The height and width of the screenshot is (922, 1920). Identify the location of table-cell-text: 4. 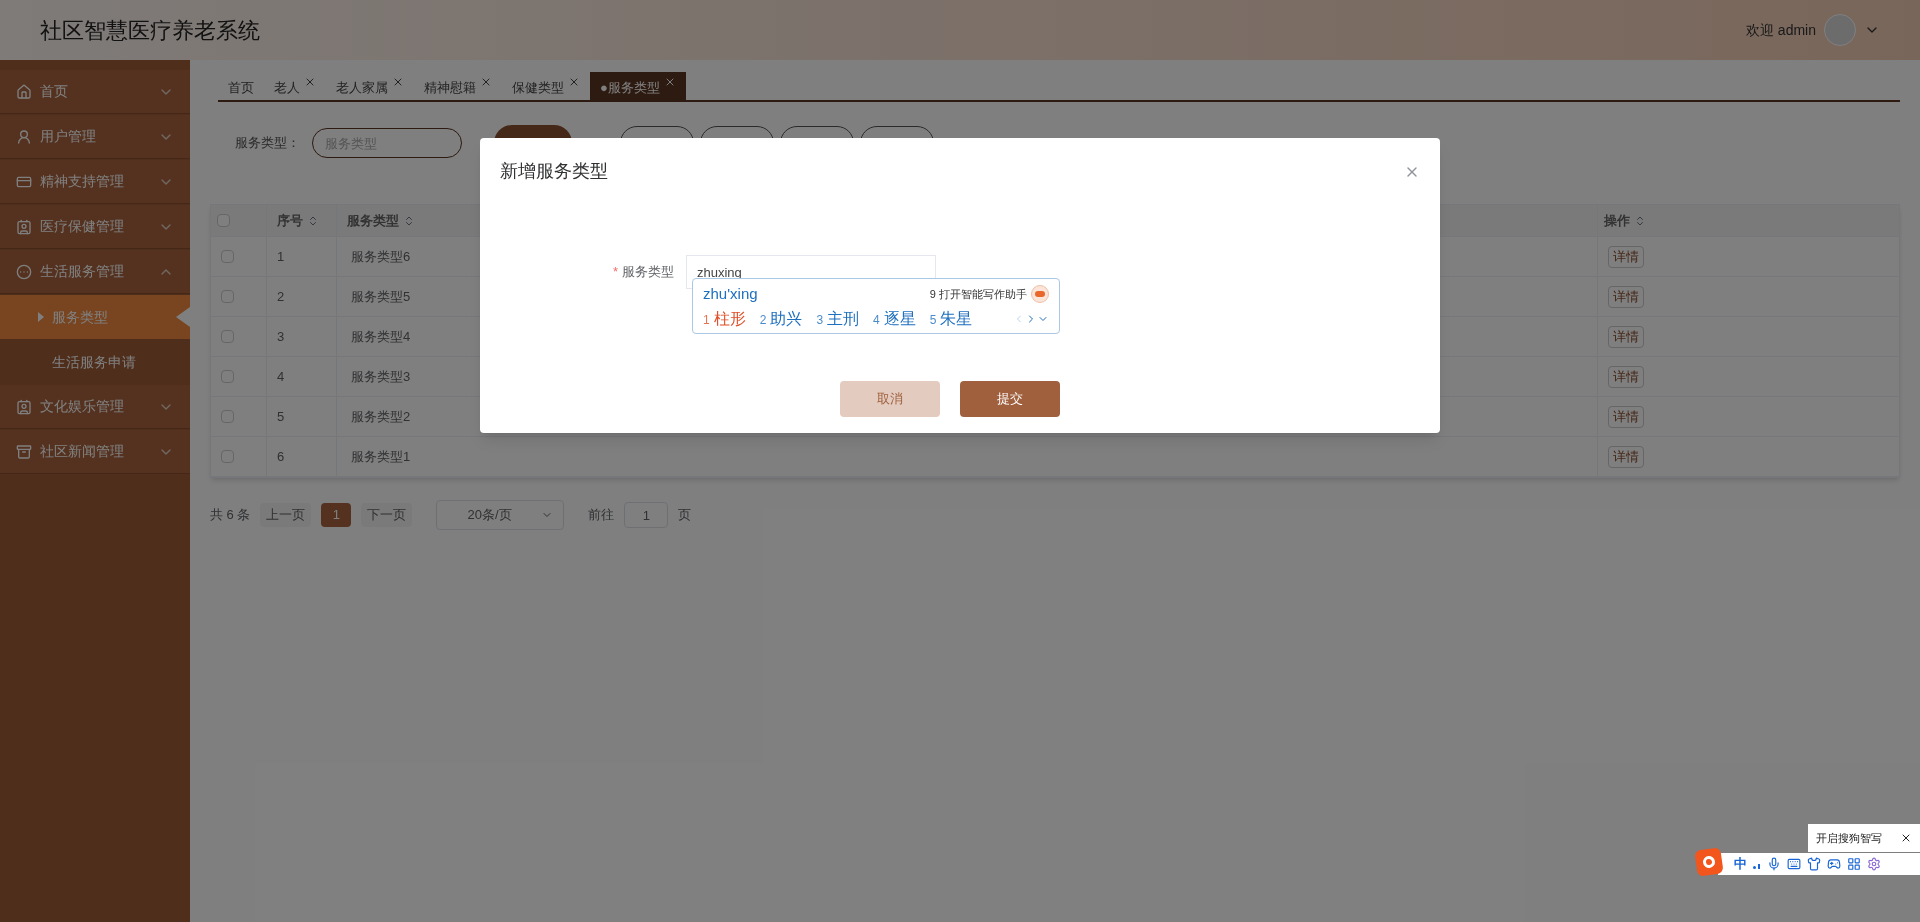
(281, 376).